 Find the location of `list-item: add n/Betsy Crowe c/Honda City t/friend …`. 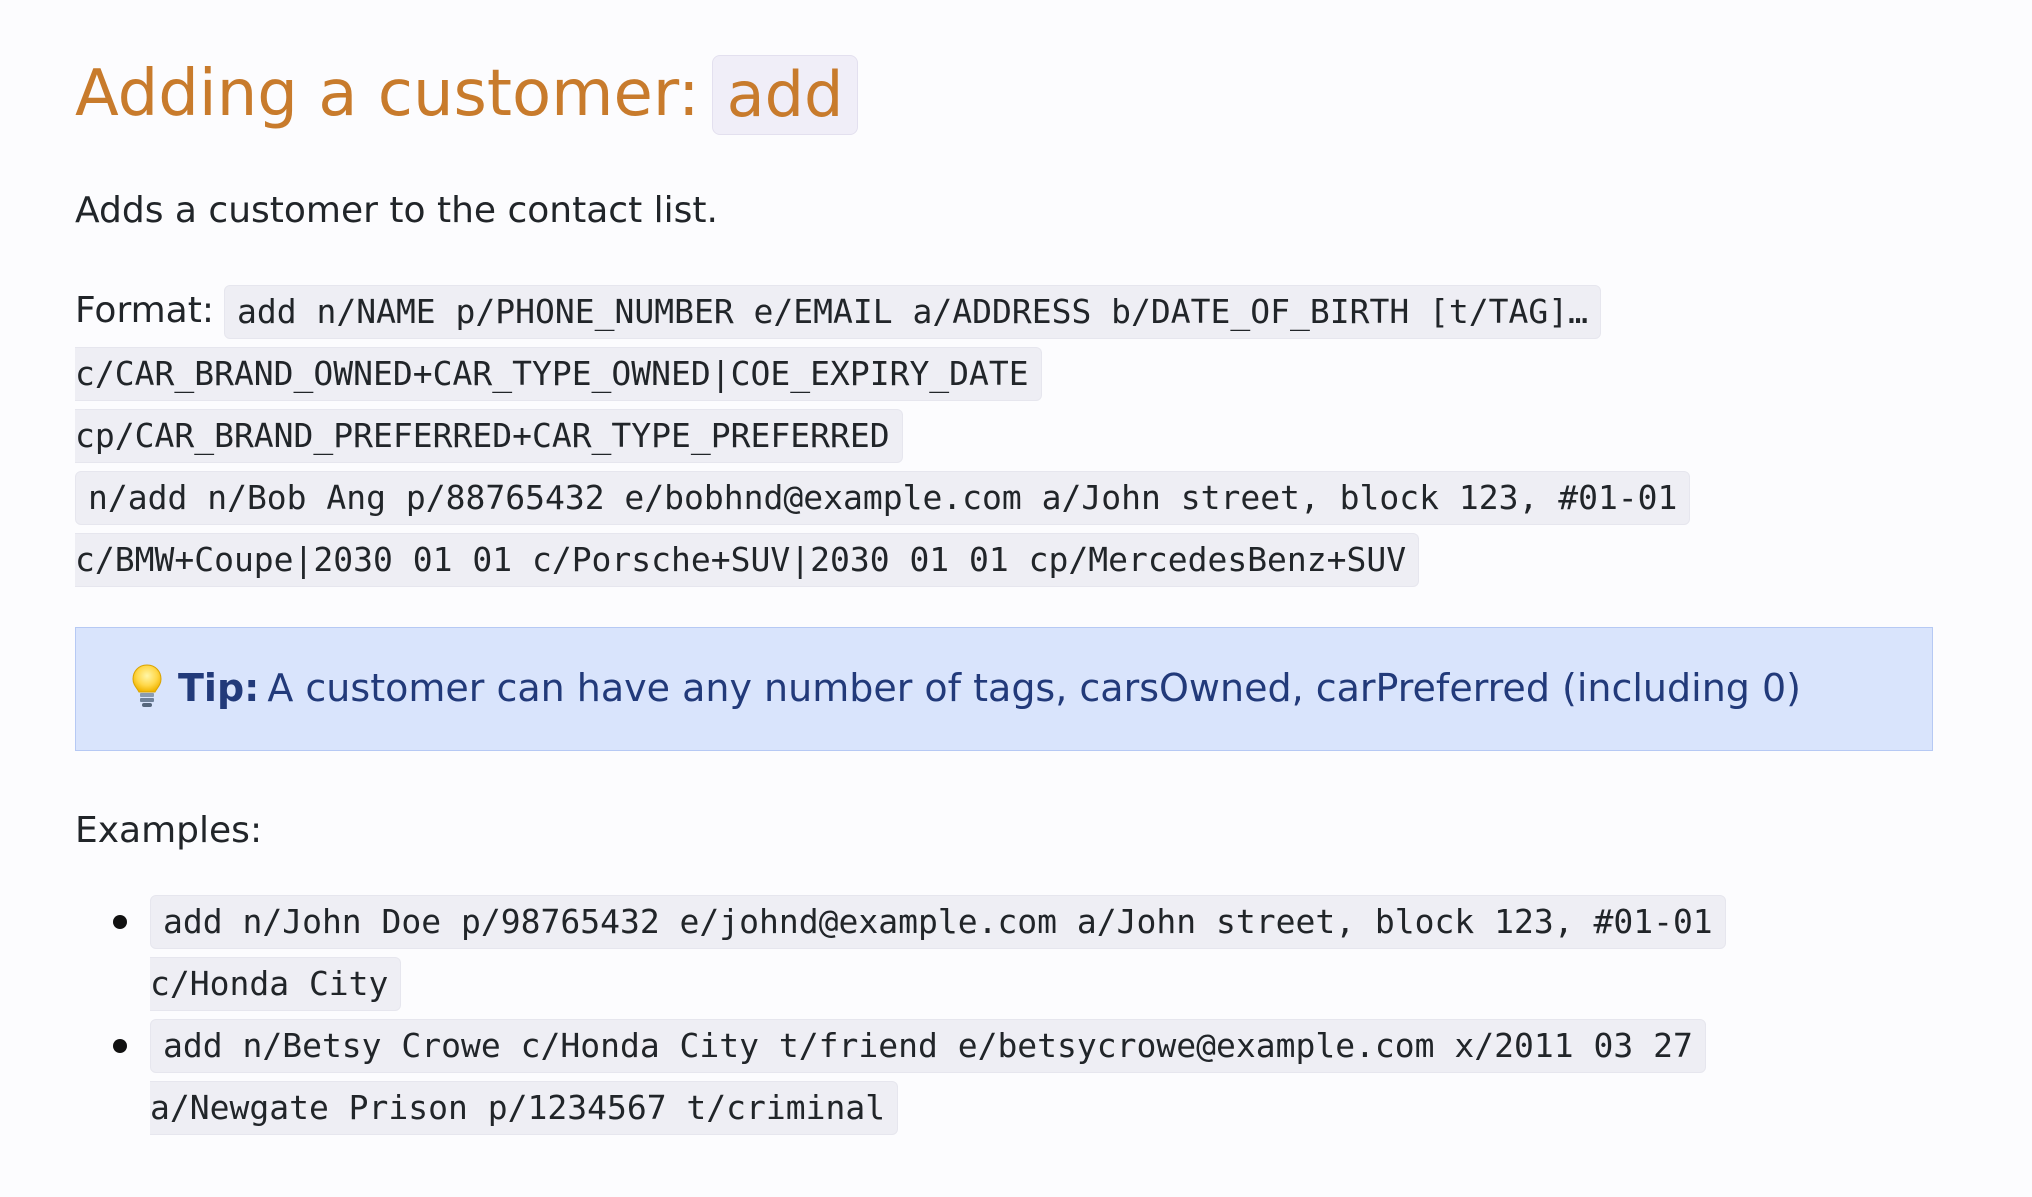

list-item: add n/Betsy Crowe c/Honda City t/friend … is located at coordinates (900, 1081).